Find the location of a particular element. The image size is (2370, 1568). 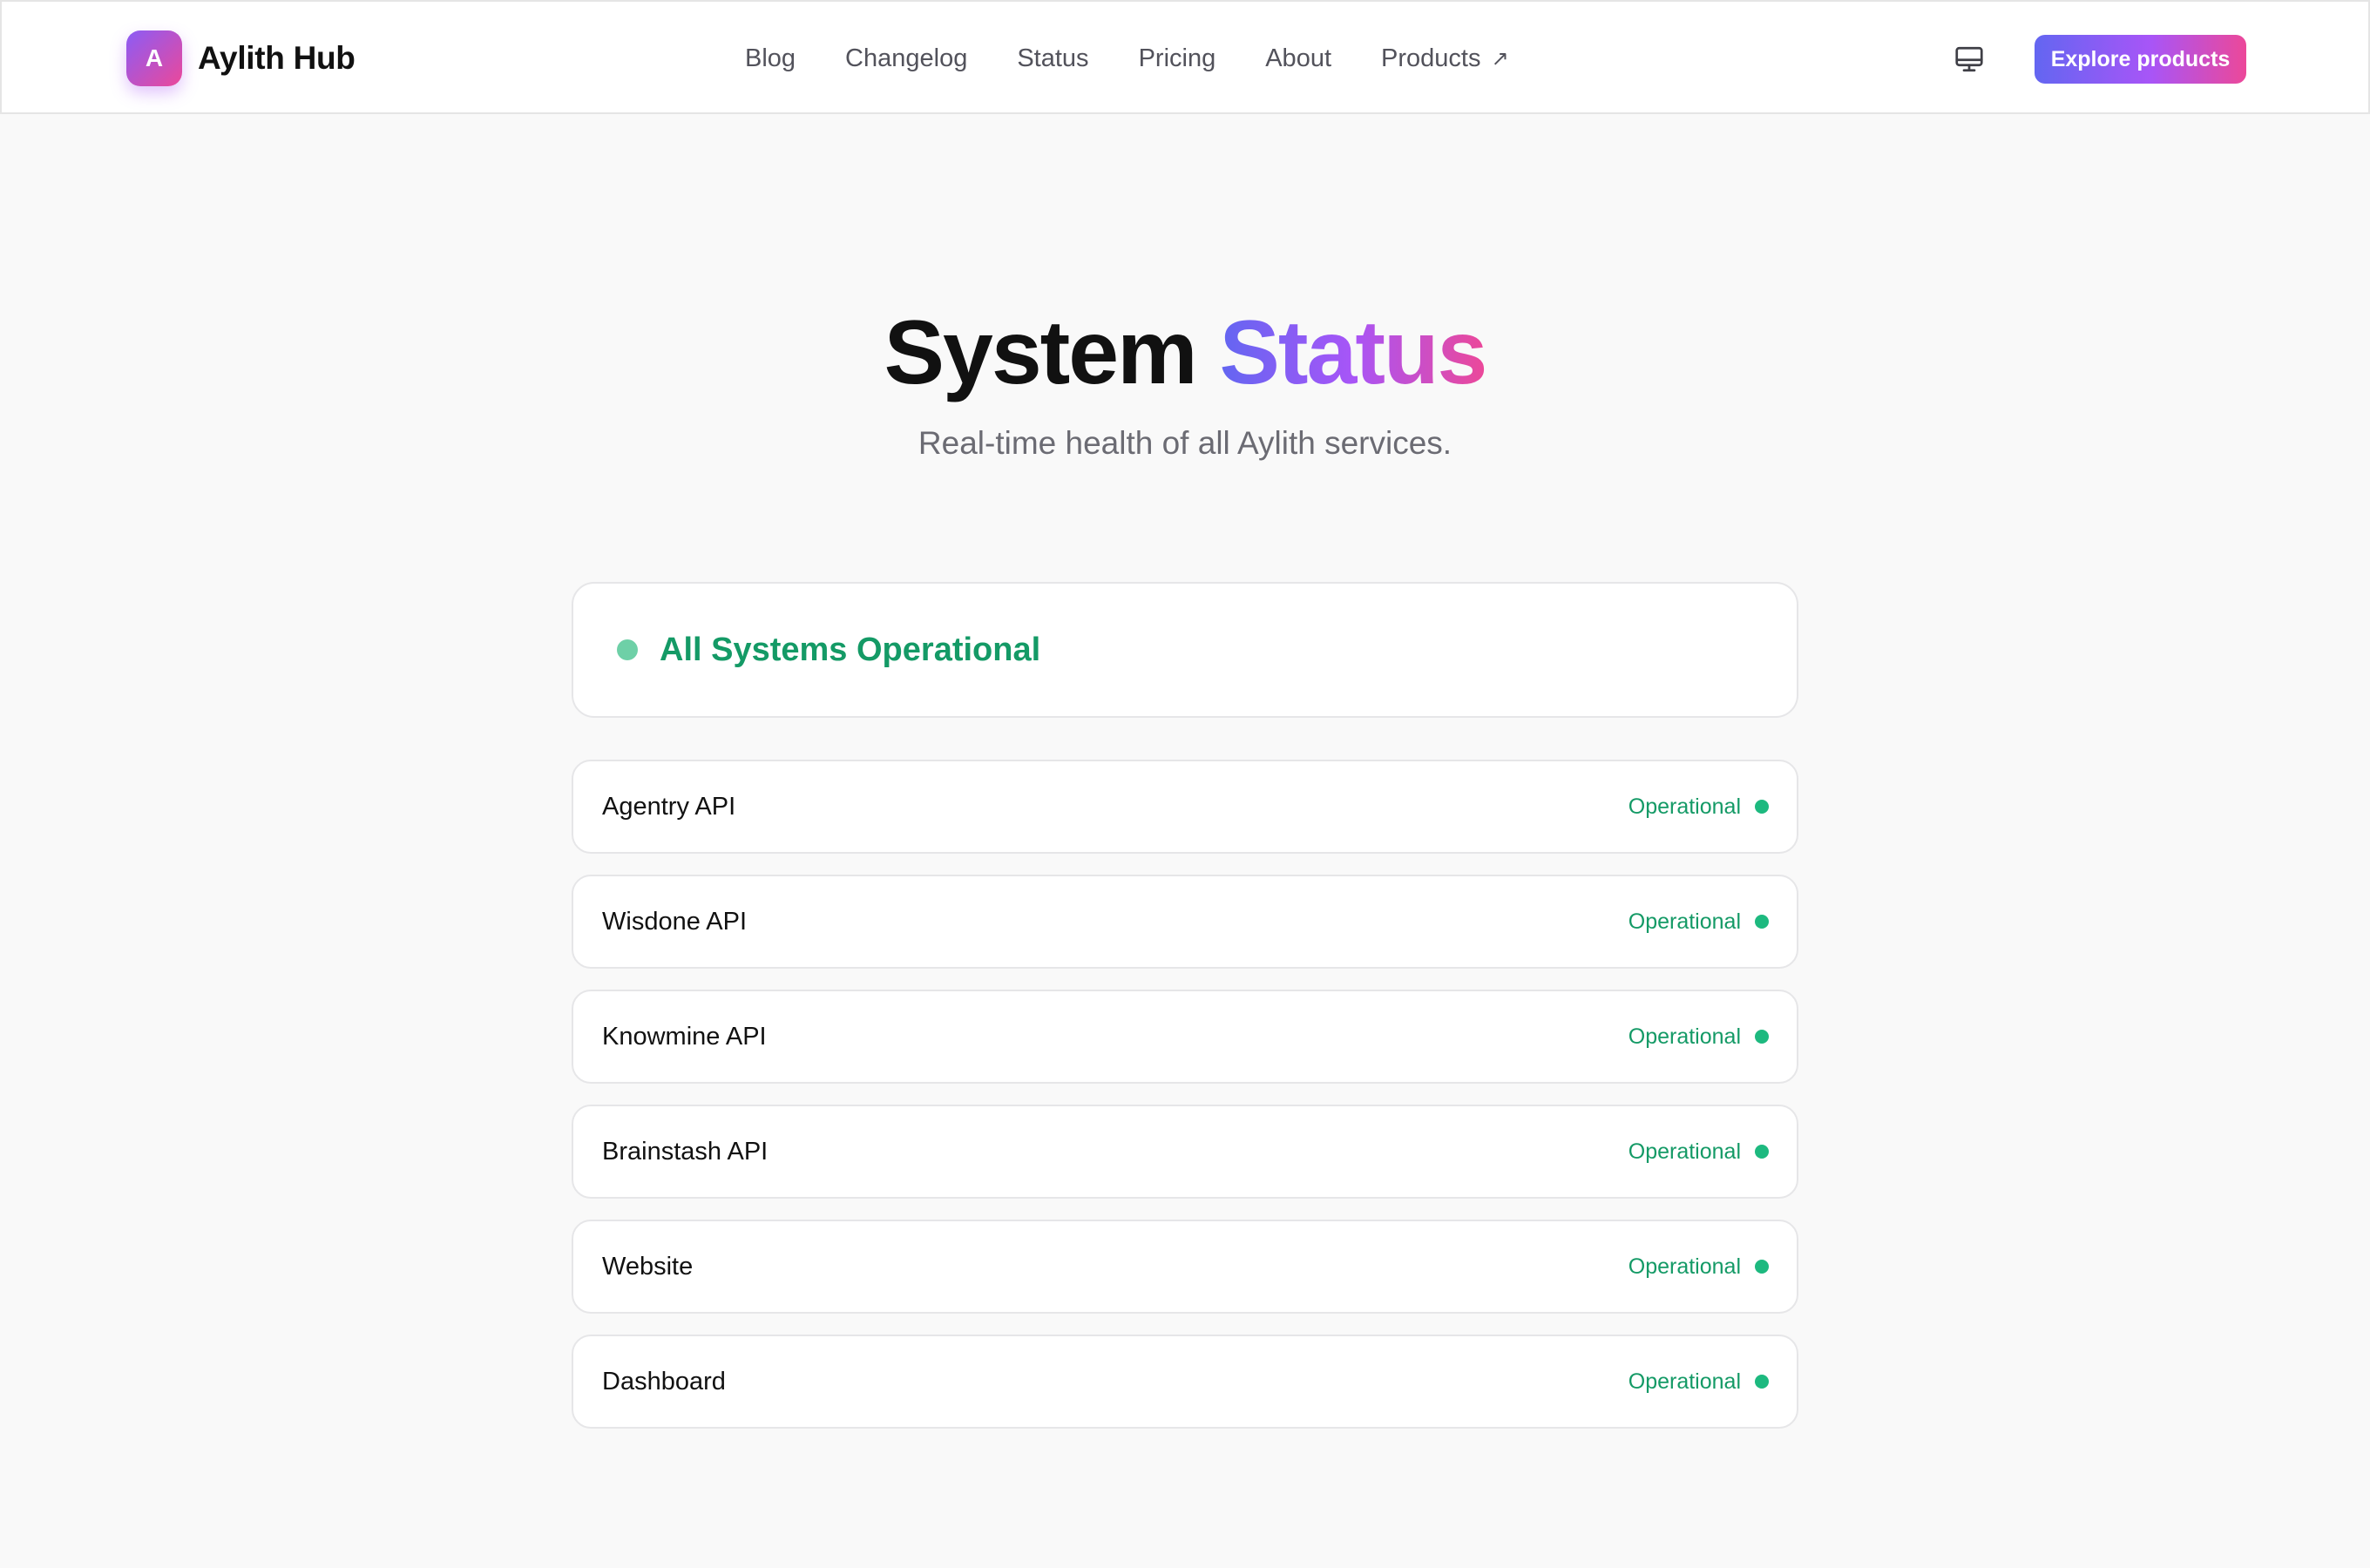

service-row: Agentry API Operational is located at coordinates (1185, 807).